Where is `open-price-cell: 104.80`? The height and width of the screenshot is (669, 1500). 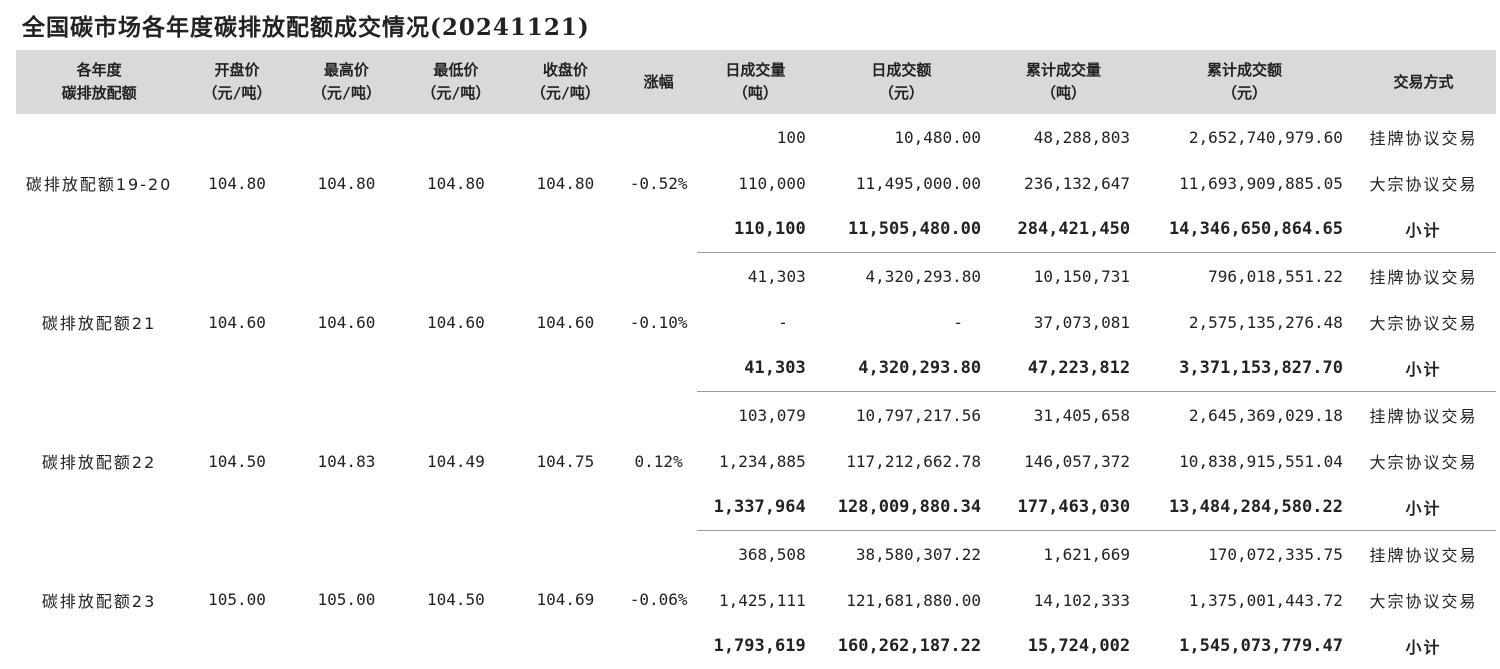
open-price-cell: 104.80 is located at coordinates (236, 183).